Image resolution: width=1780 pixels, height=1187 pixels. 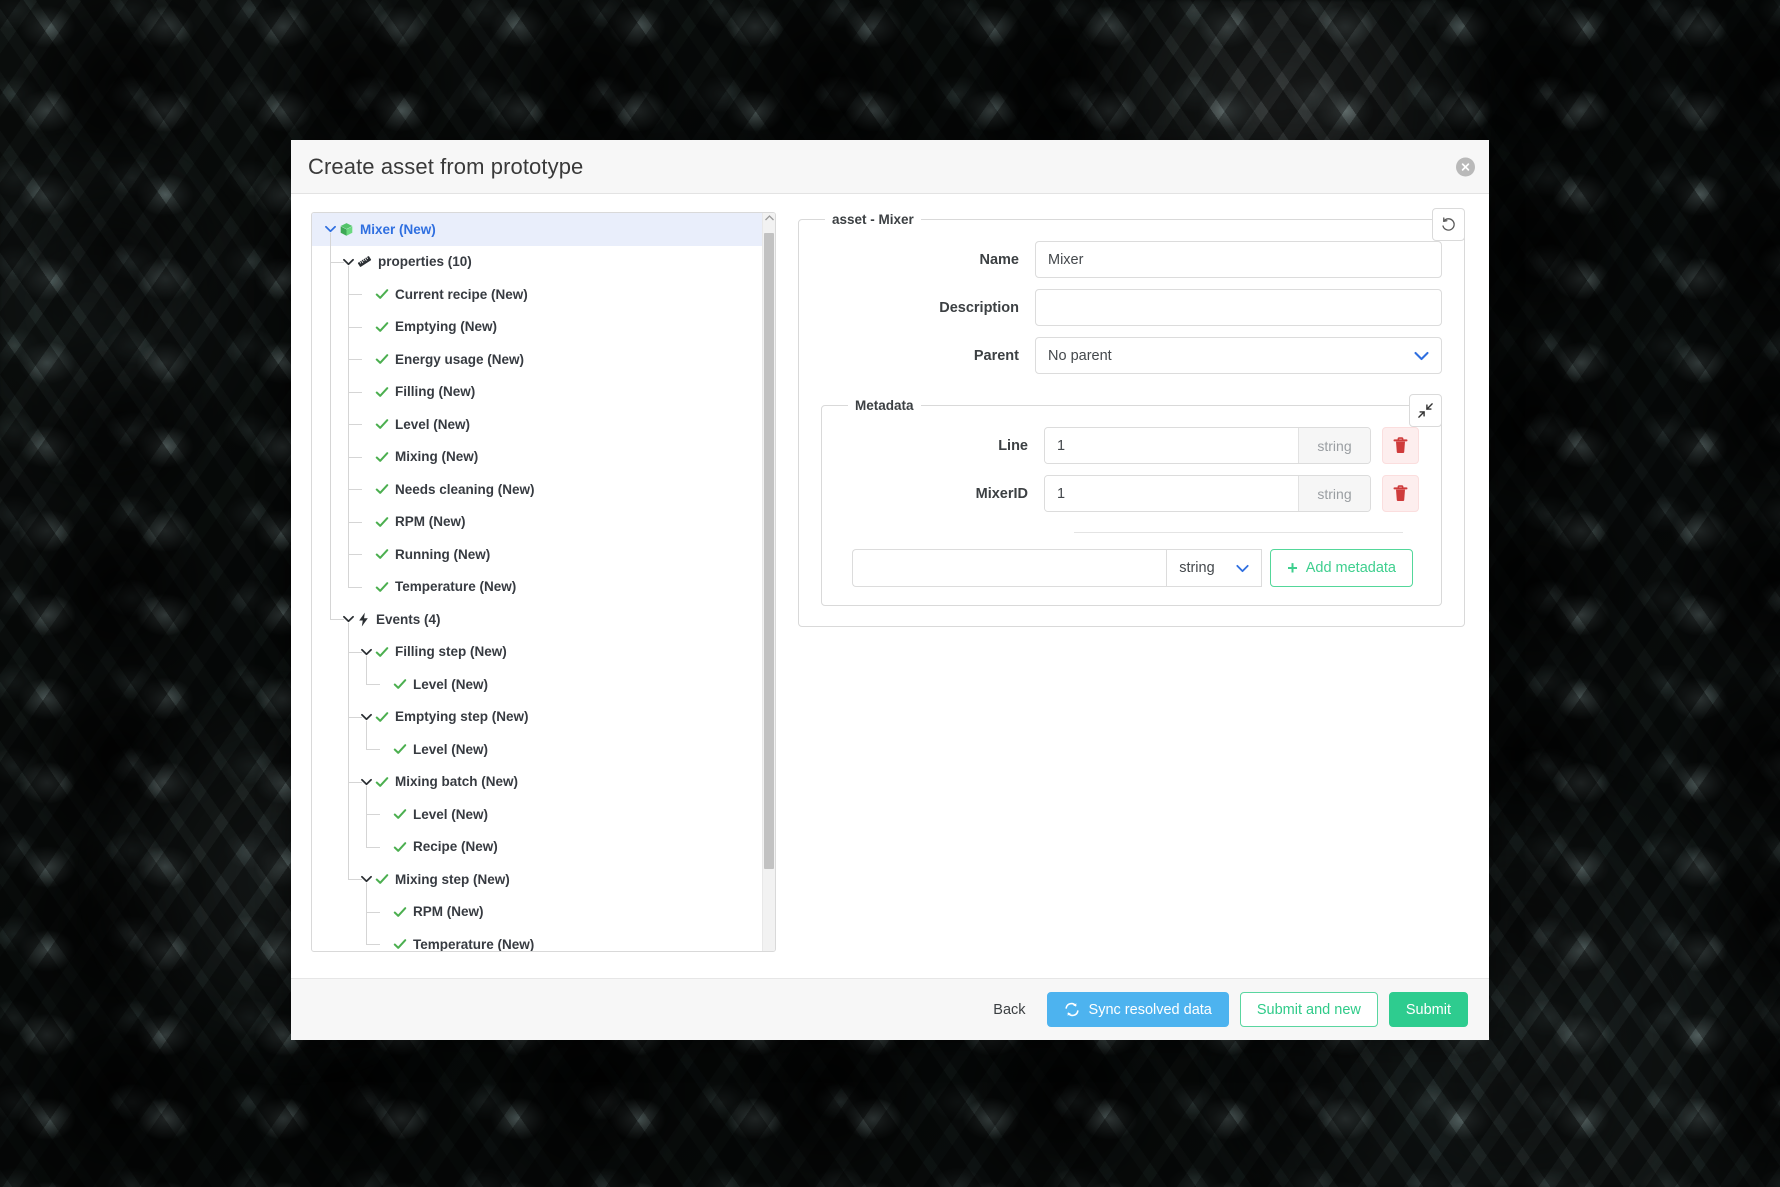 I want to click on description-label: Description, so click(x=979, y=307).